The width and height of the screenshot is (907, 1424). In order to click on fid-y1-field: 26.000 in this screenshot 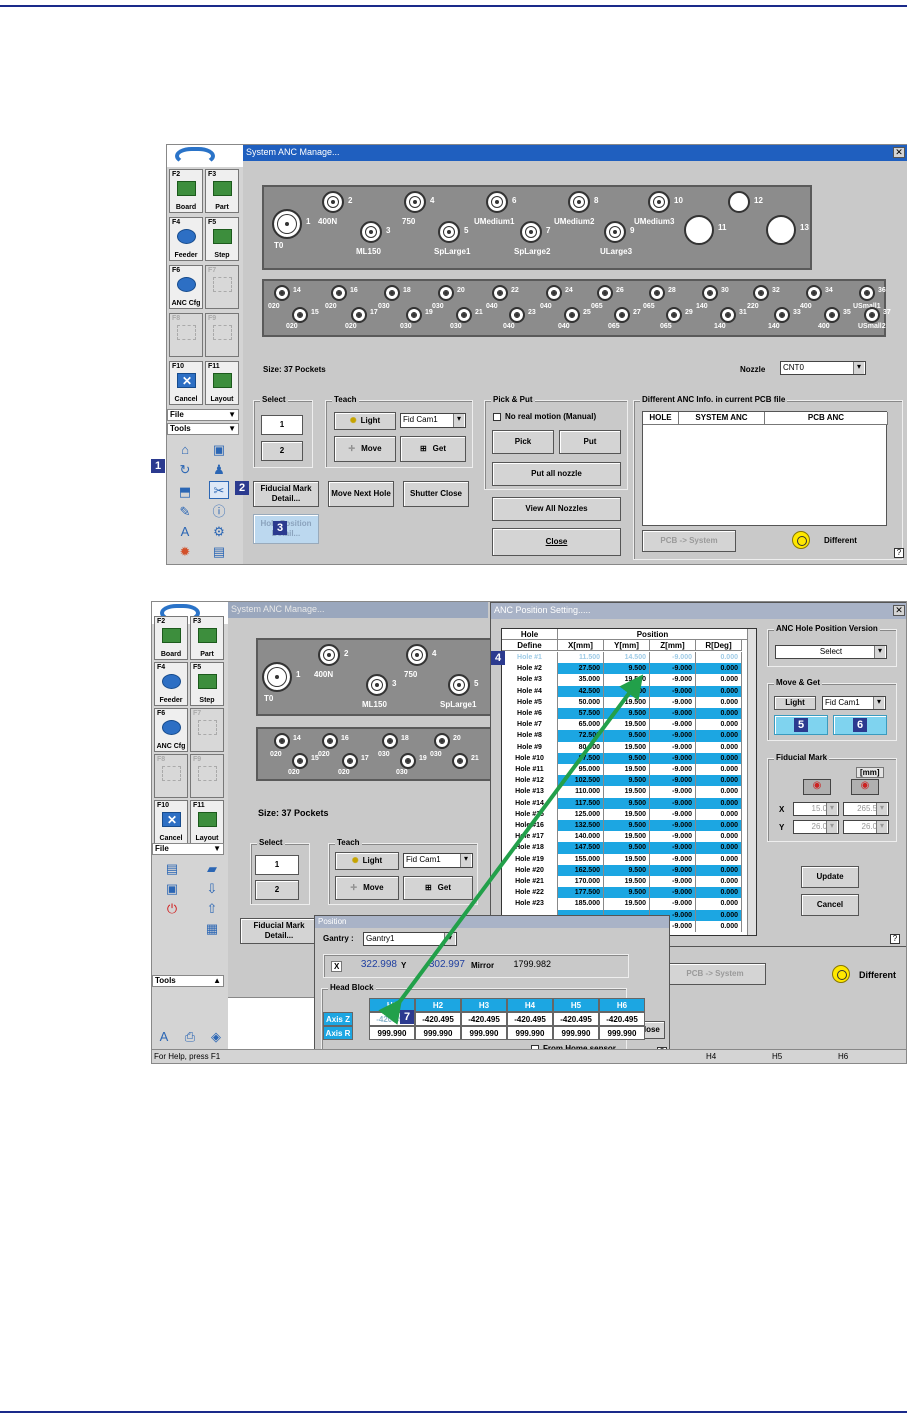, I will do `click(816, 827)`.